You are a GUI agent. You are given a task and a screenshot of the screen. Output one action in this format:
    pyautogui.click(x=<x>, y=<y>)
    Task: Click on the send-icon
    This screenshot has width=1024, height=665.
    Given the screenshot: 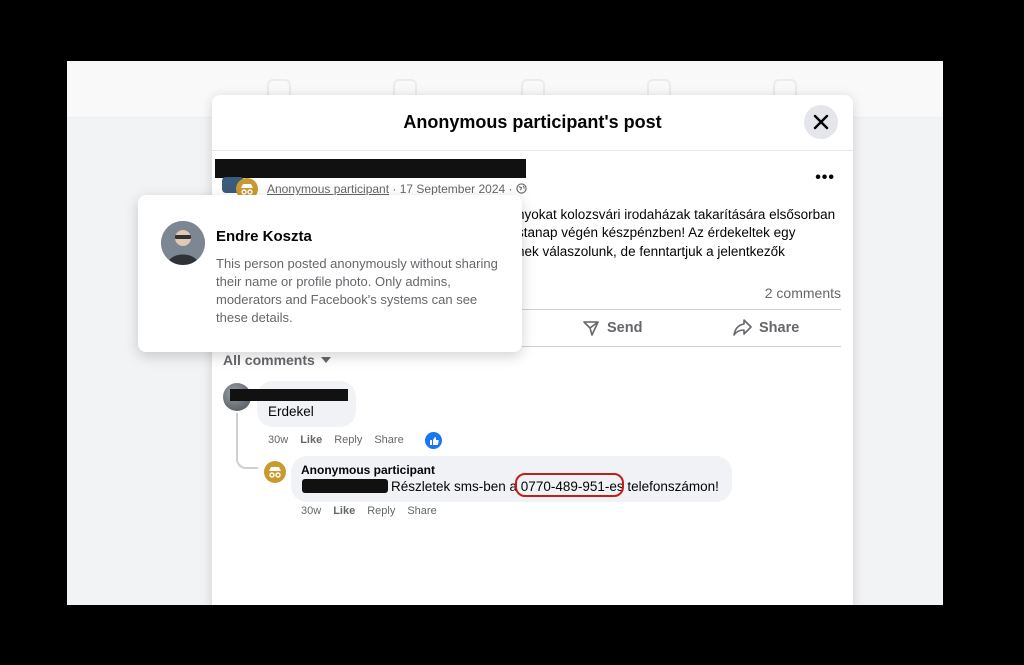 What is the action you would take?
    pyautogui.click(x=591, y=328)
    